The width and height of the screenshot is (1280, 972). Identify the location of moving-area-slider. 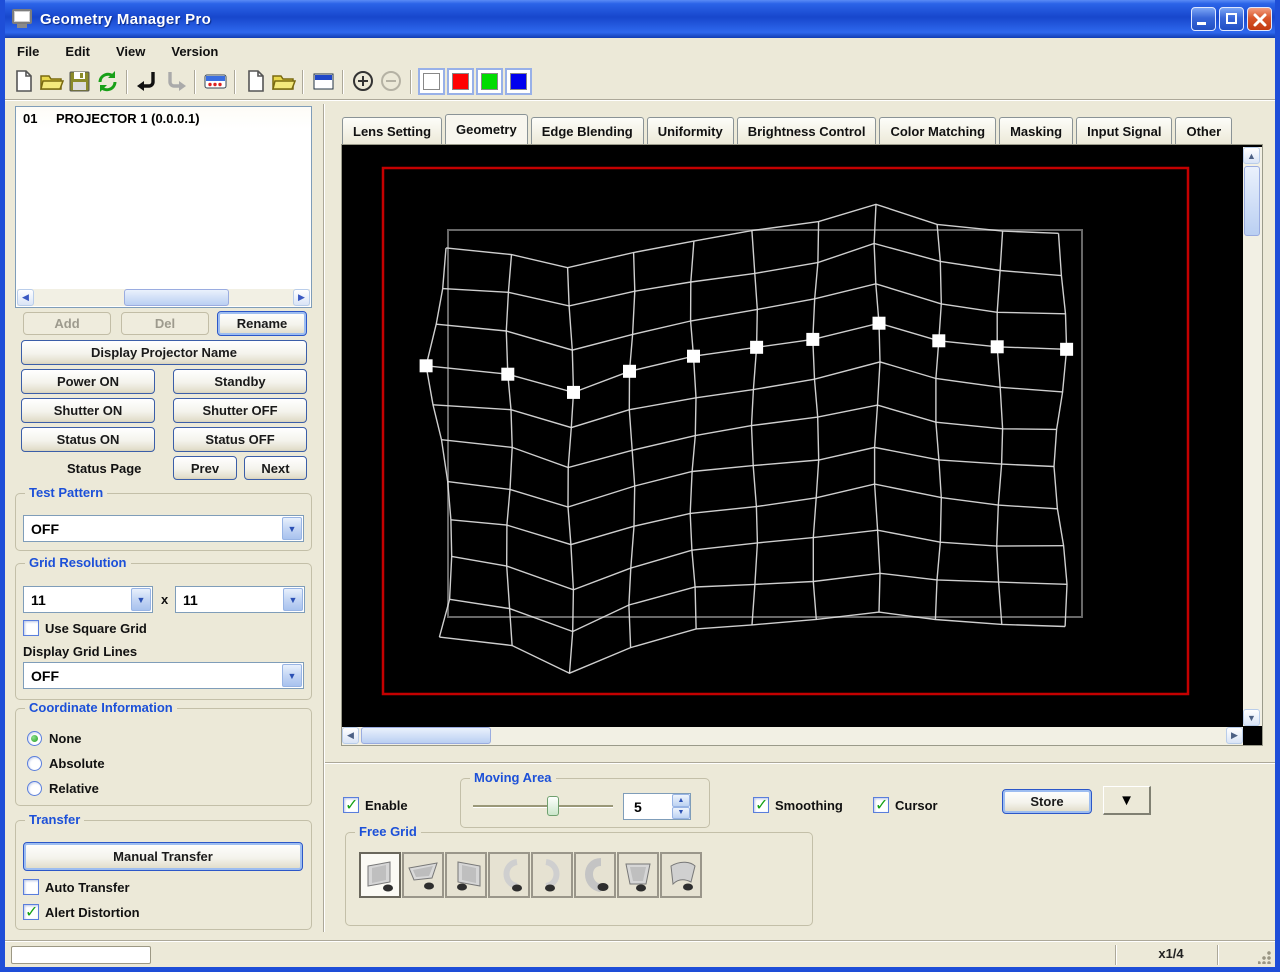
(543, 806).